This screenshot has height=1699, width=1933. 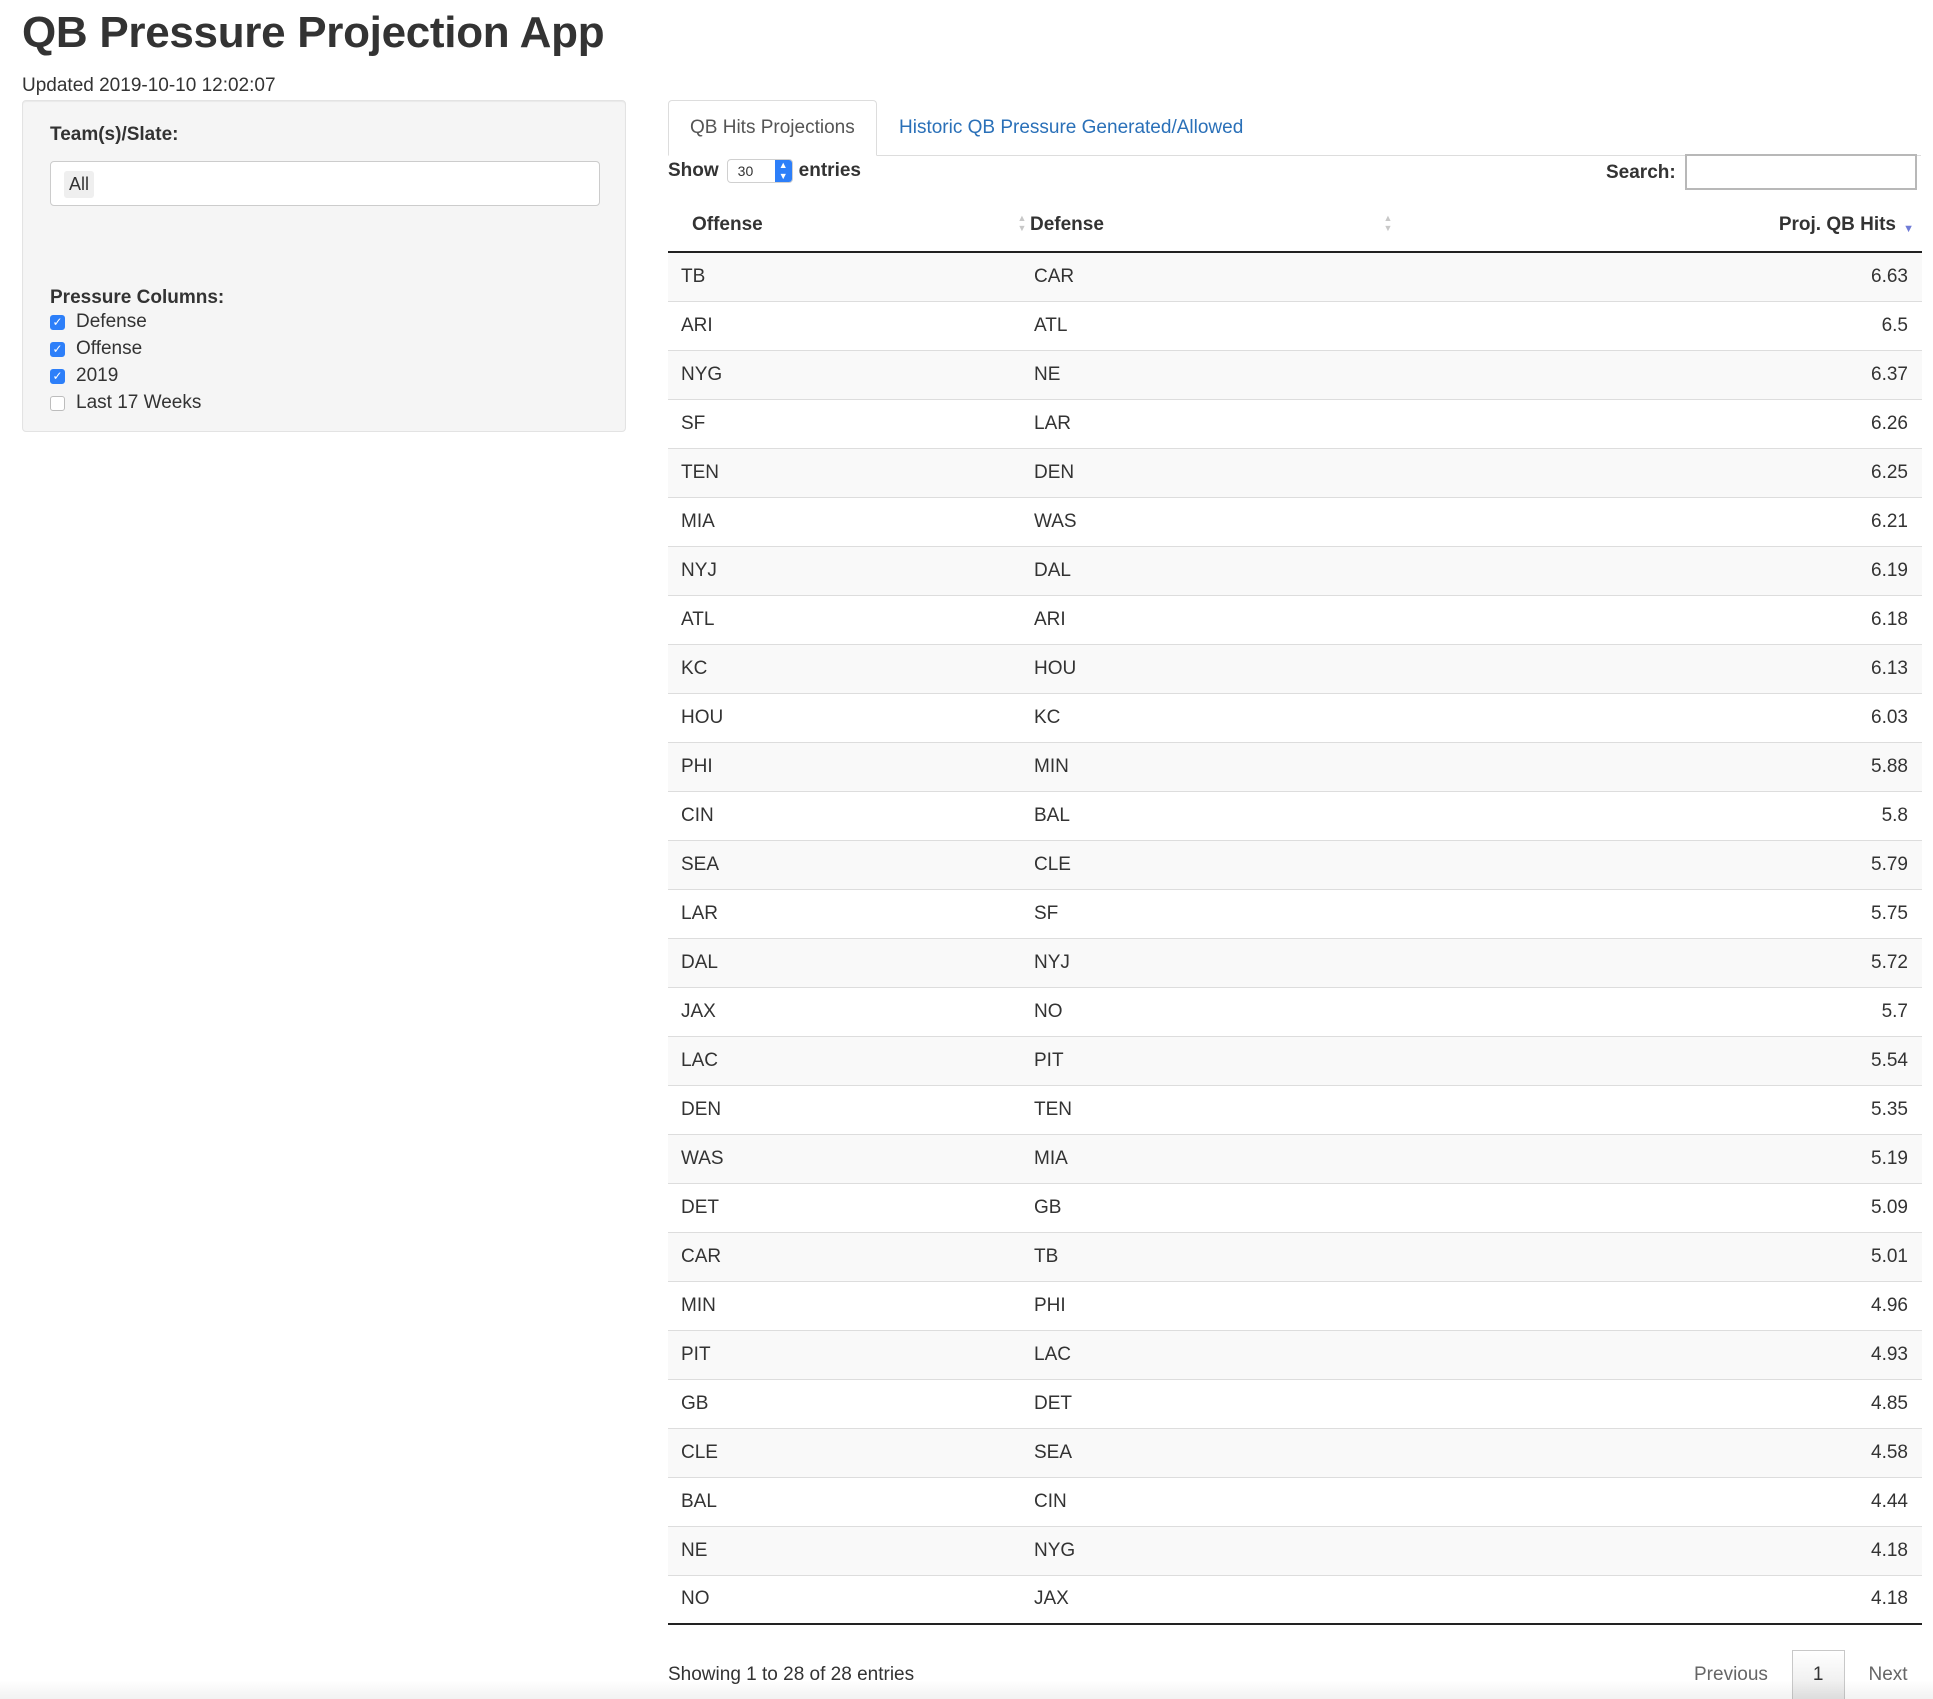 What do you see at coordinates (1668, 1158) in the screenshot?
I see `proj-qb-hits-cell: 5.19` at bounding box center [1668, 1158].